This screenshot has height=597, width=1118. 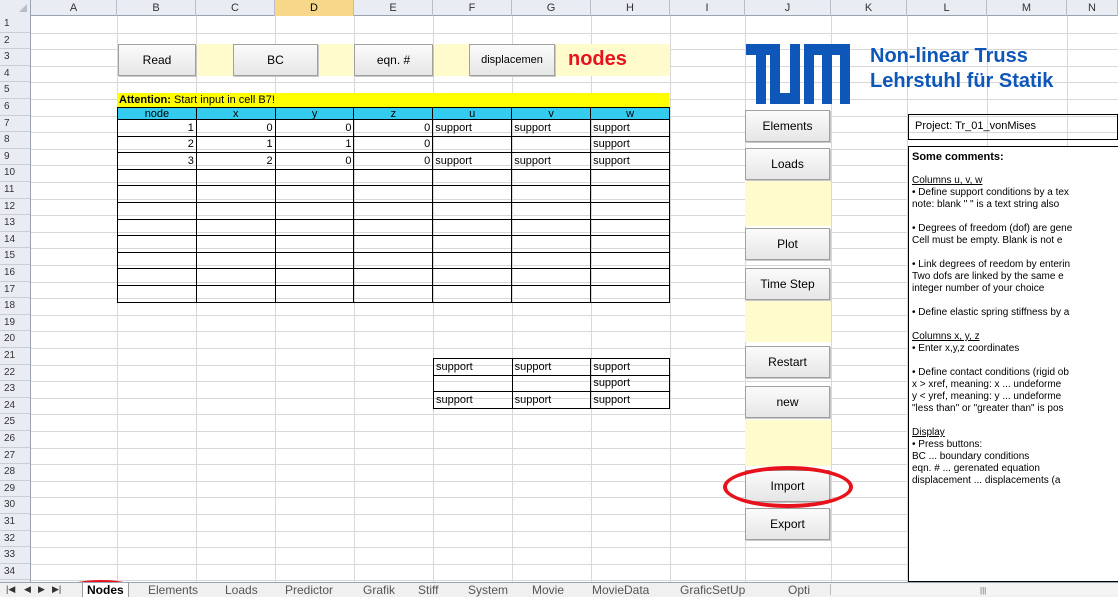 I want to click on scrollbar-grip-icon: |||, so click(x=985, y=590).